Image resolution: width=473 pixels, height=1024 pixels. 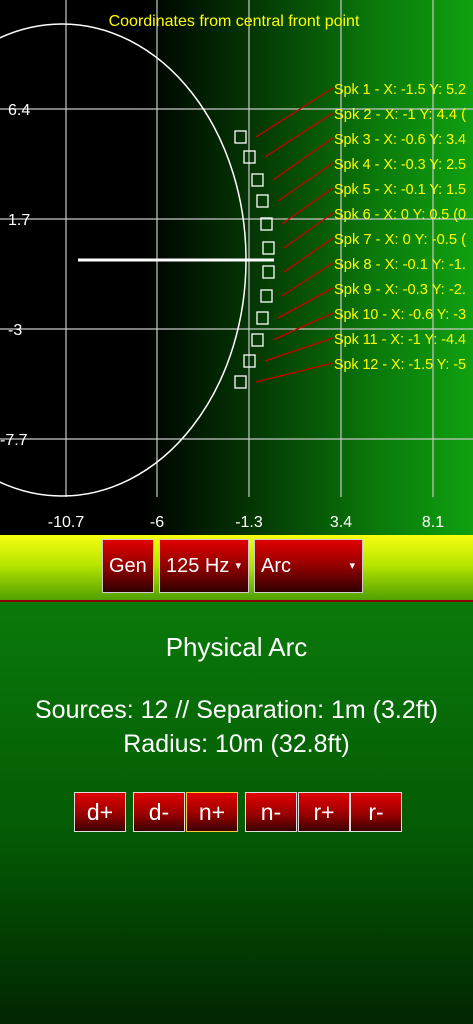 What do you see at coordinates (15, 330) in the screenshot?
I see `y-tick-label: -3` at bounding box center [15, 330].